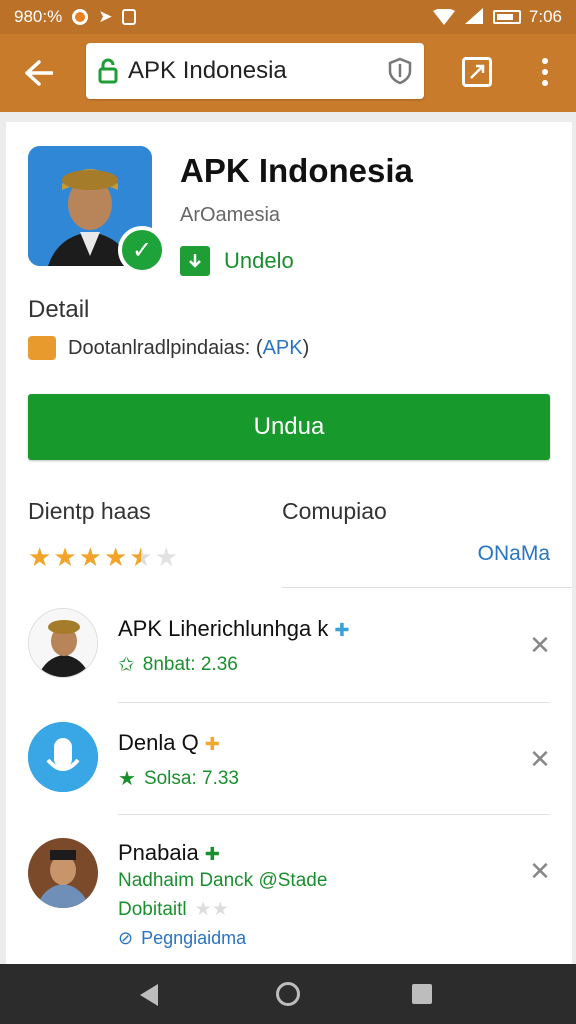  What do you see at coordinates (296, 170) in the screenshot?
I see `app-title: APK Indonesia` at bounding box center [296, 170].